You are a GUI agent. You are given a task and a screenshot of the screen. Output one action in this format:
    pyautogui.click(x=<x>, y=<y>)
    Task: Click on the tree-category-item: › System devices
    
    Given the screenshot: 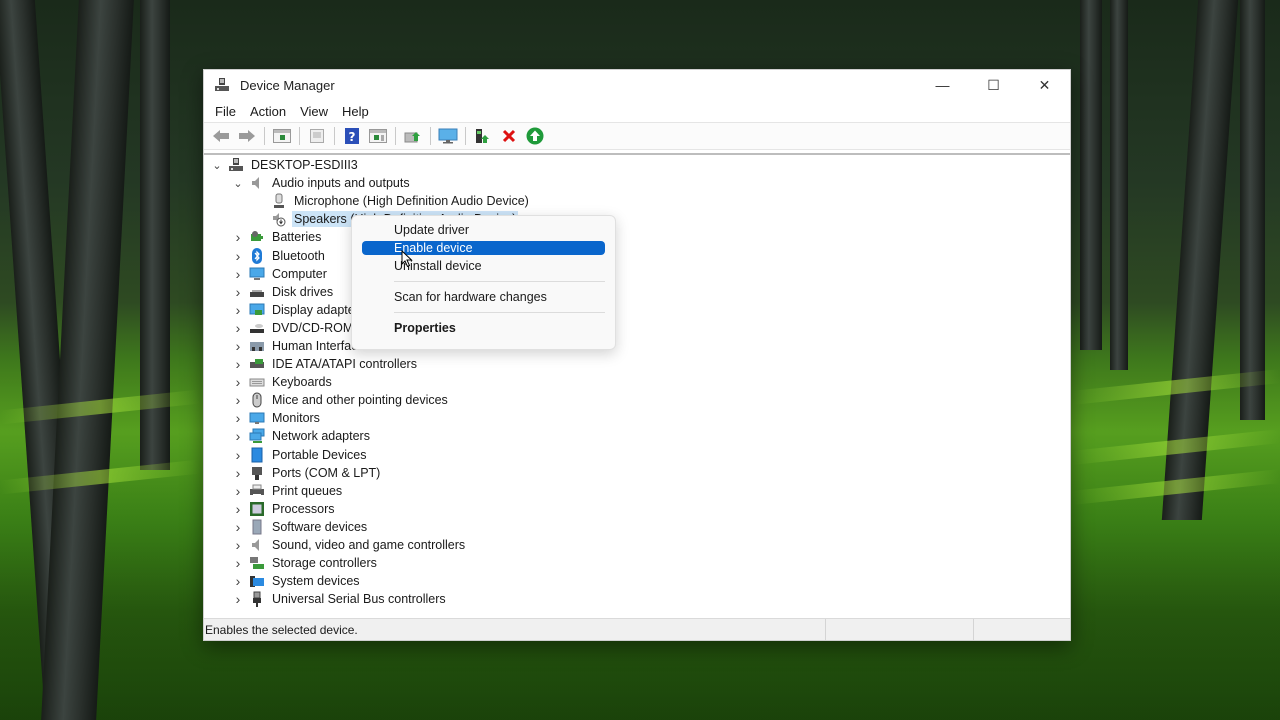 What is the action you would take?
    pyautogui.click(x=637, y=581)
    